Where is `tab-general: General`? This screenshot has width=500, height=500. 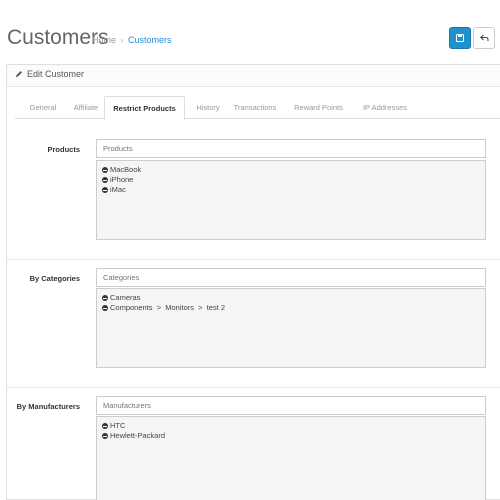
tab-general: General is located at coordinates (43, 107).